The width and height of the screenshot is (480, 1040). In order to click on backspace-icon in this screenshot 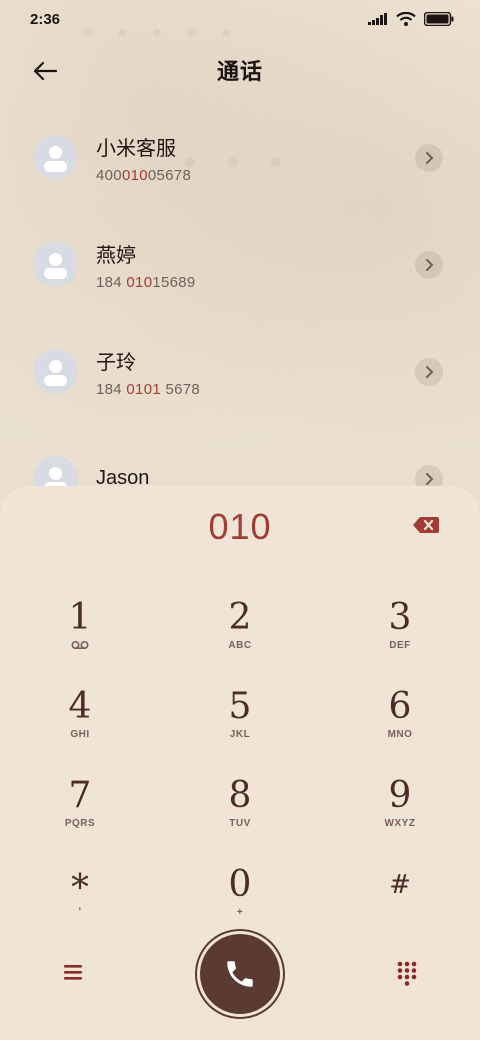, I will do `click(426, 525)`.